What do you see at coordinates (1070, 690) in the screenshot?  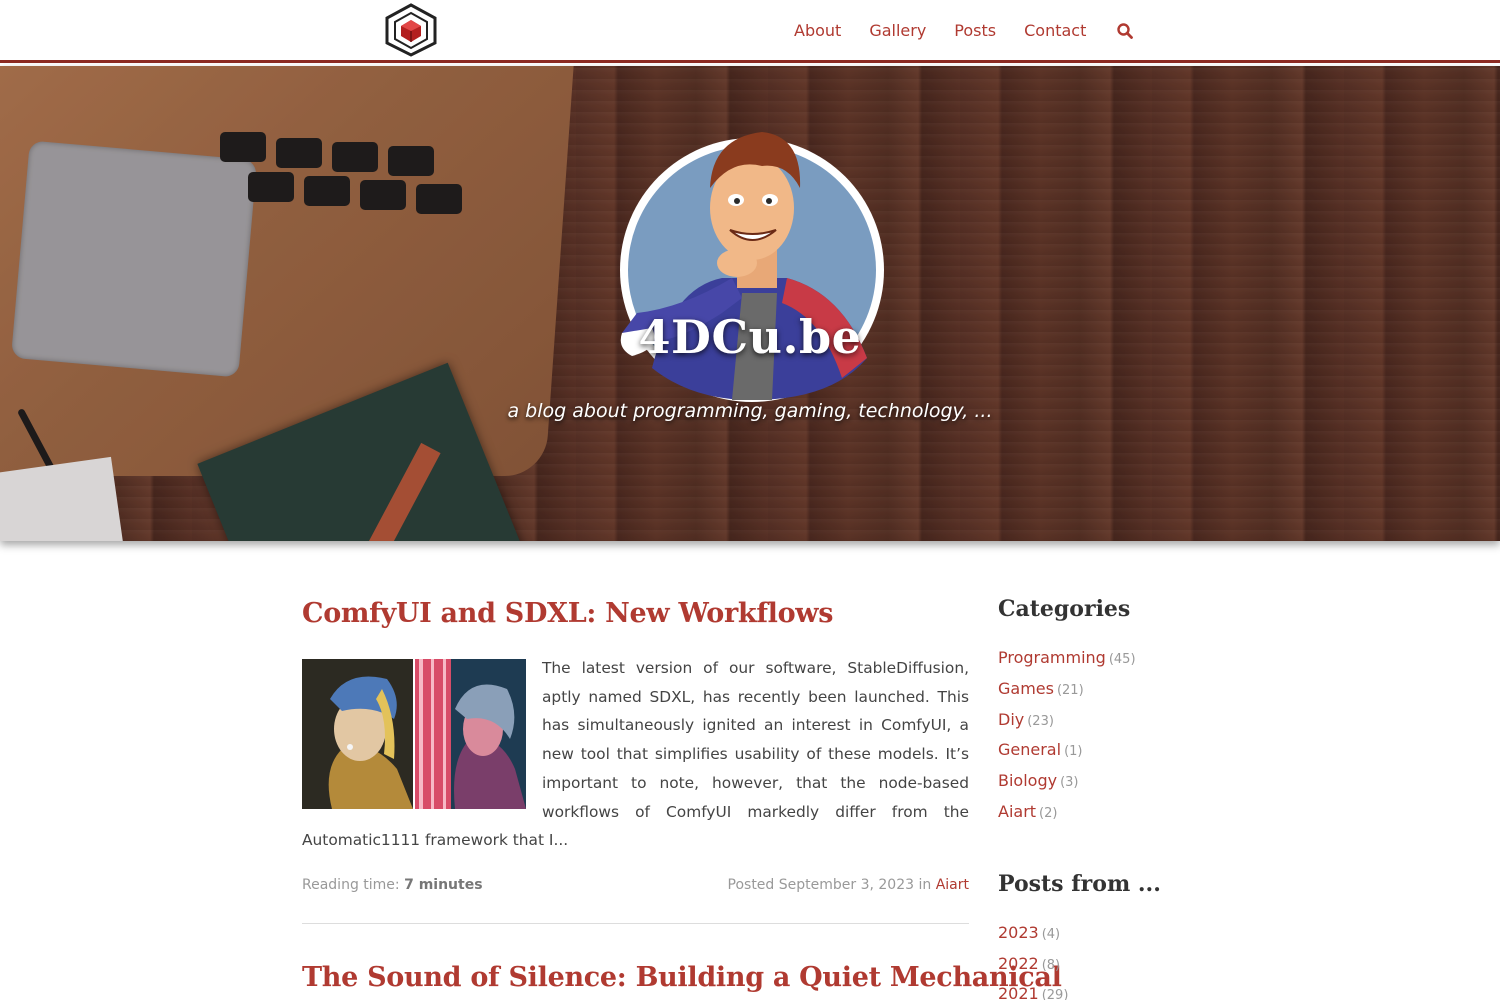 I see `category-count: (21)` at bounding box center [1070, 690].